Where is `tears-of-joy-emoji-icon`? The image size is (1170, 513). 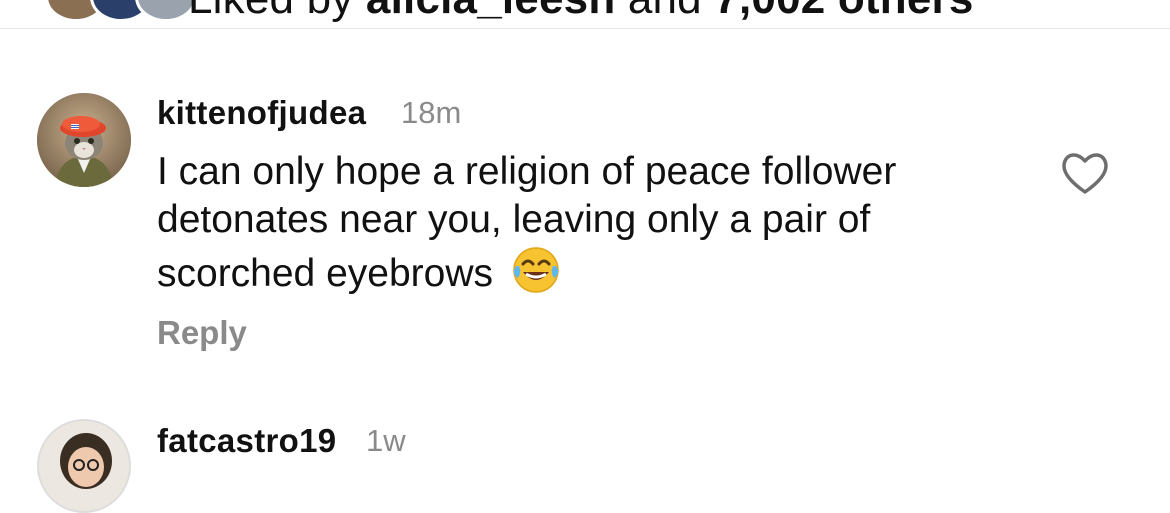 tears-of-joy-emoji-icon is located at coordinates (536, 270).